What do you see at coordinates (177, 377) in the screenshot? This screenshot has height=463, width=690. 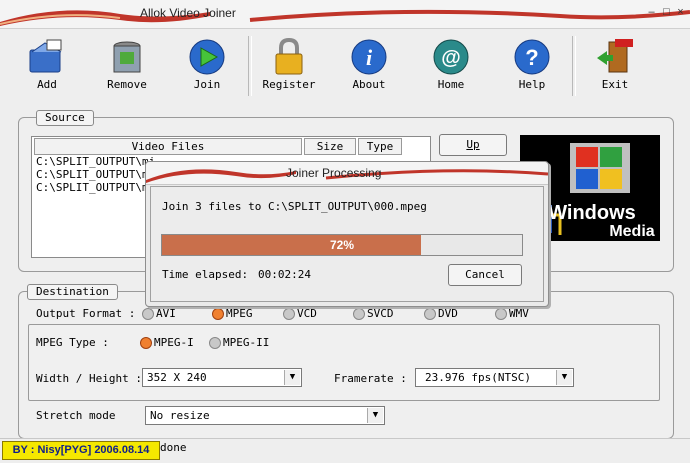 I see `width-height-value: 352 X 240` at bounding box center [177, 377].